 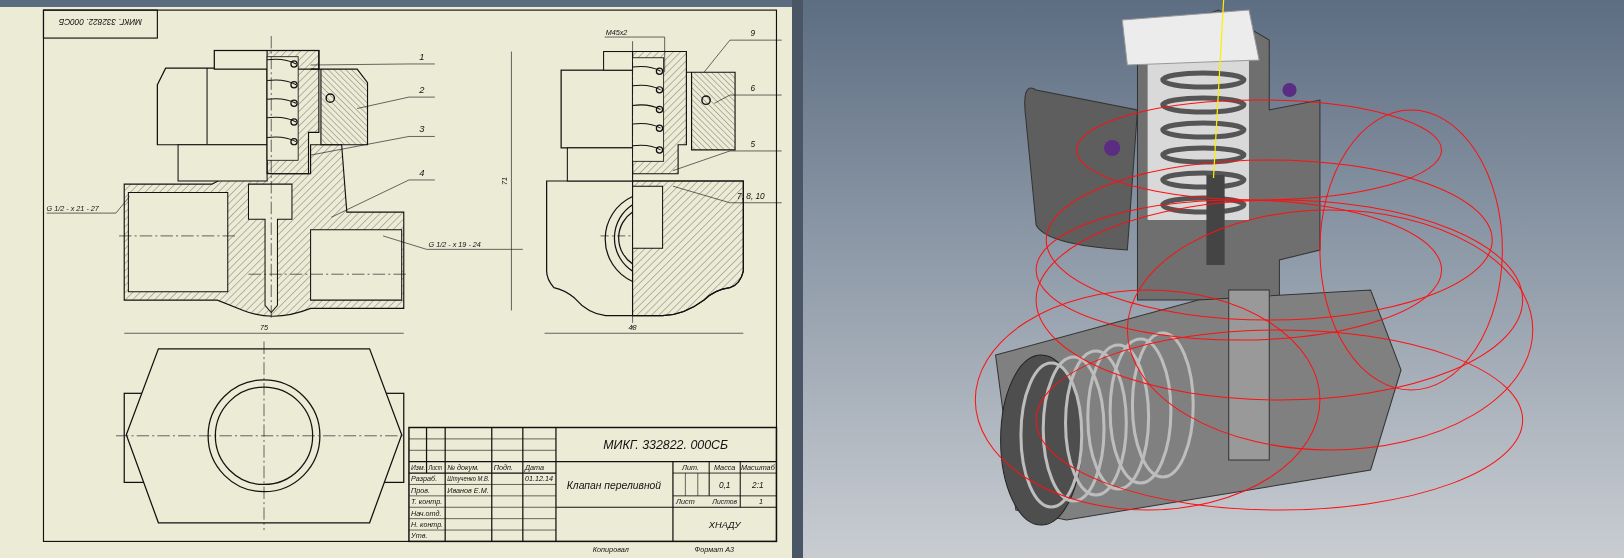 I want to click on callout-number: 9, so click(x=753, y=33).